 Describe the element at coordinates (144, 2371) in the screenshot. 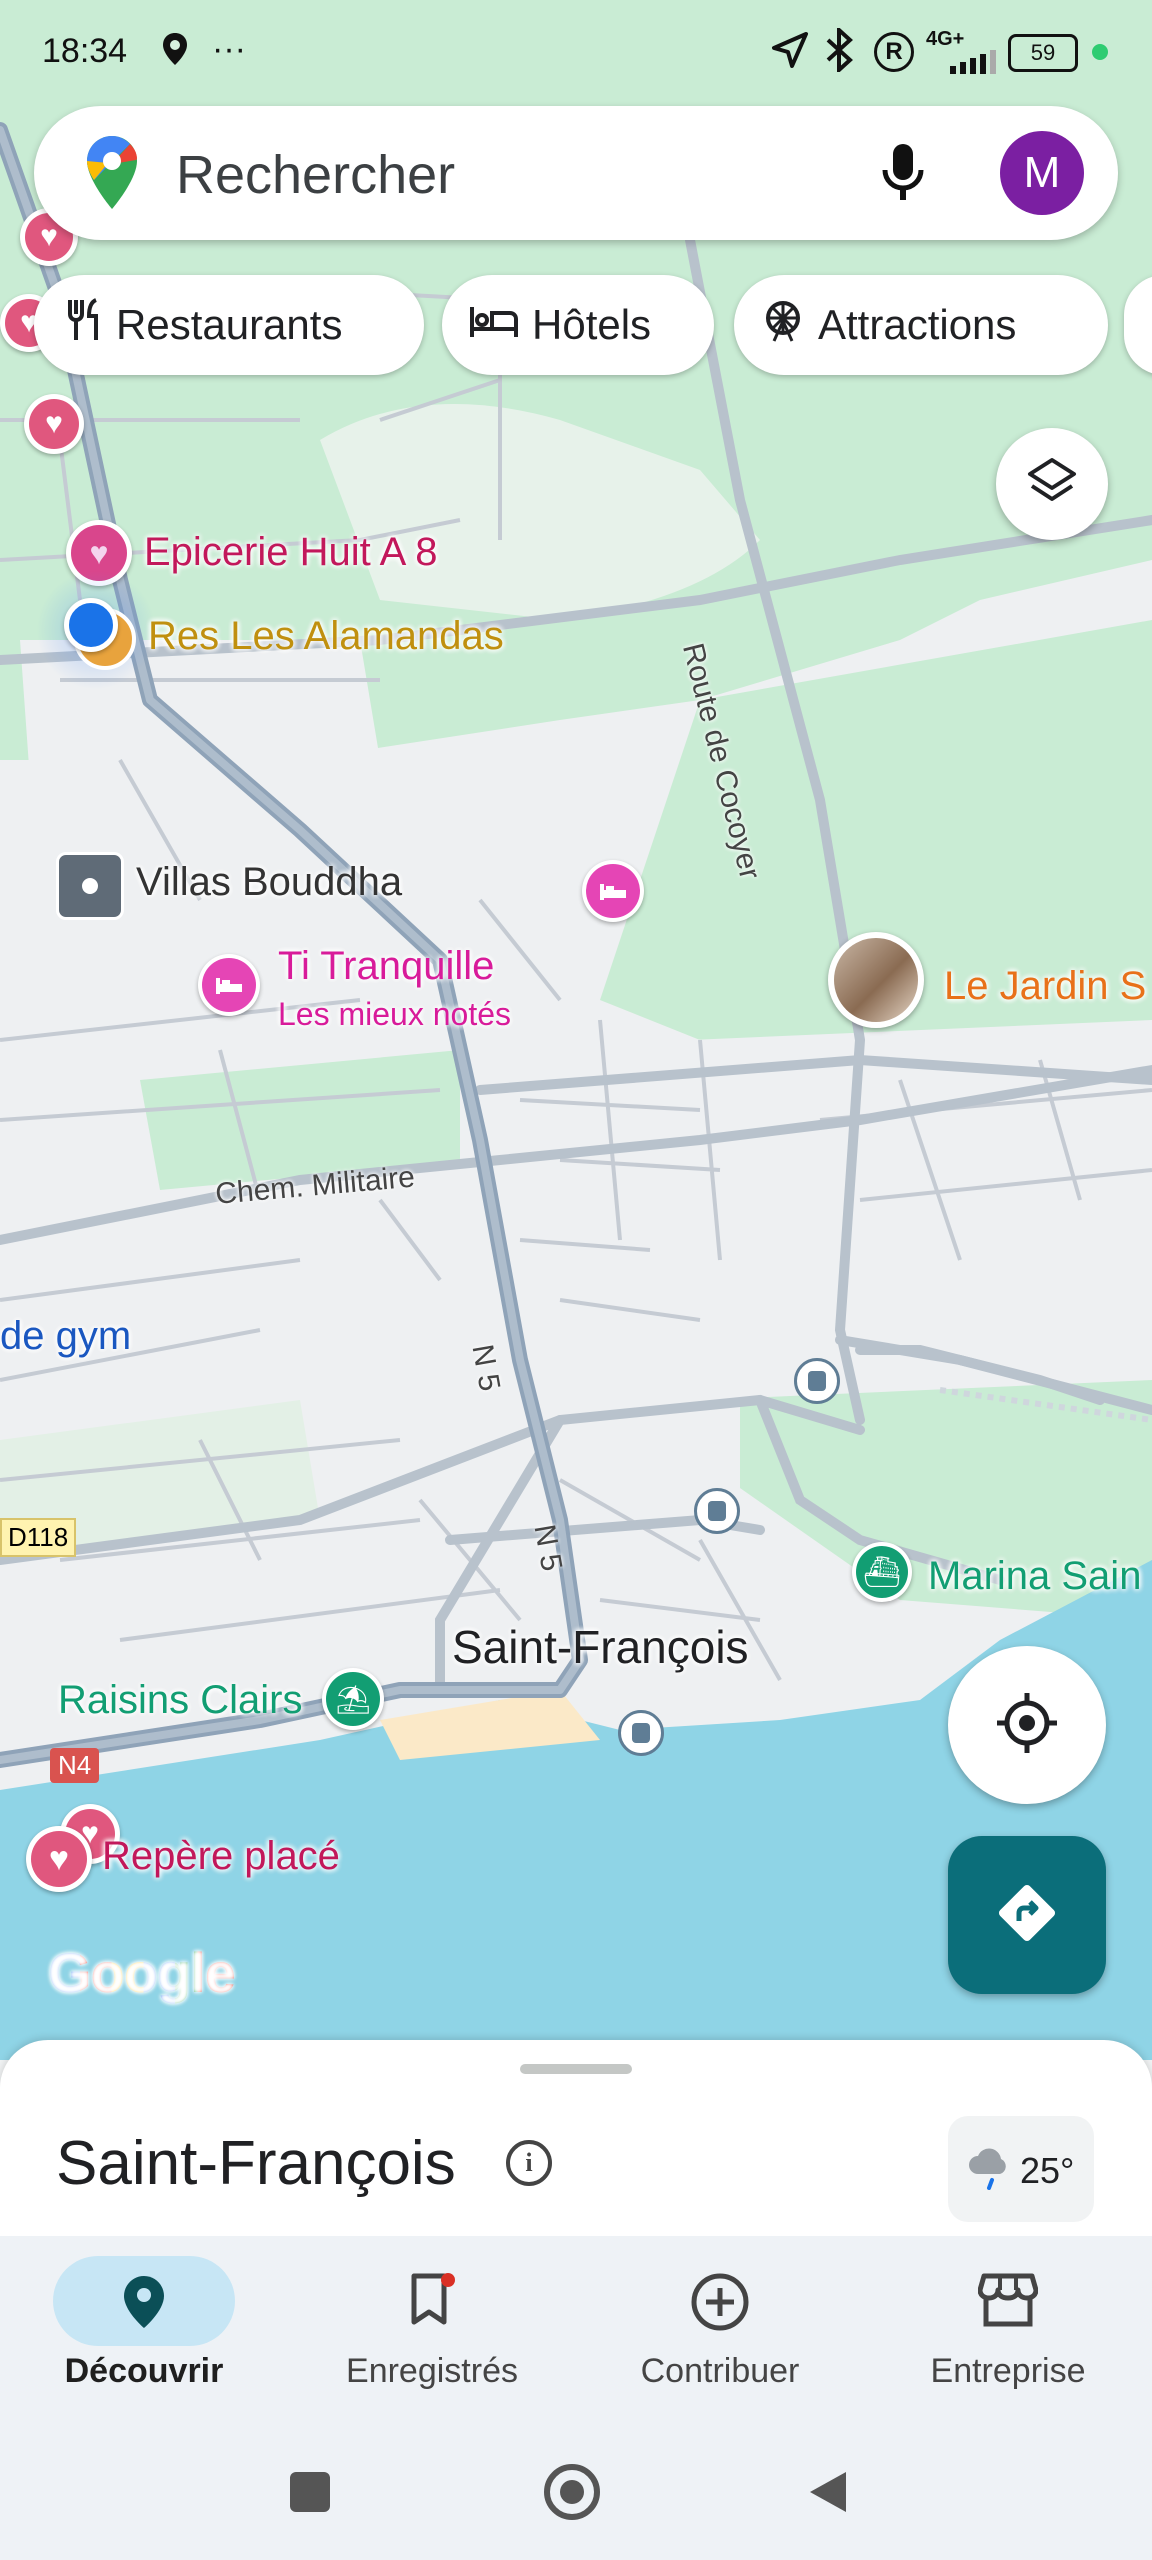

I see `nav-label: Découvrir` at that location.